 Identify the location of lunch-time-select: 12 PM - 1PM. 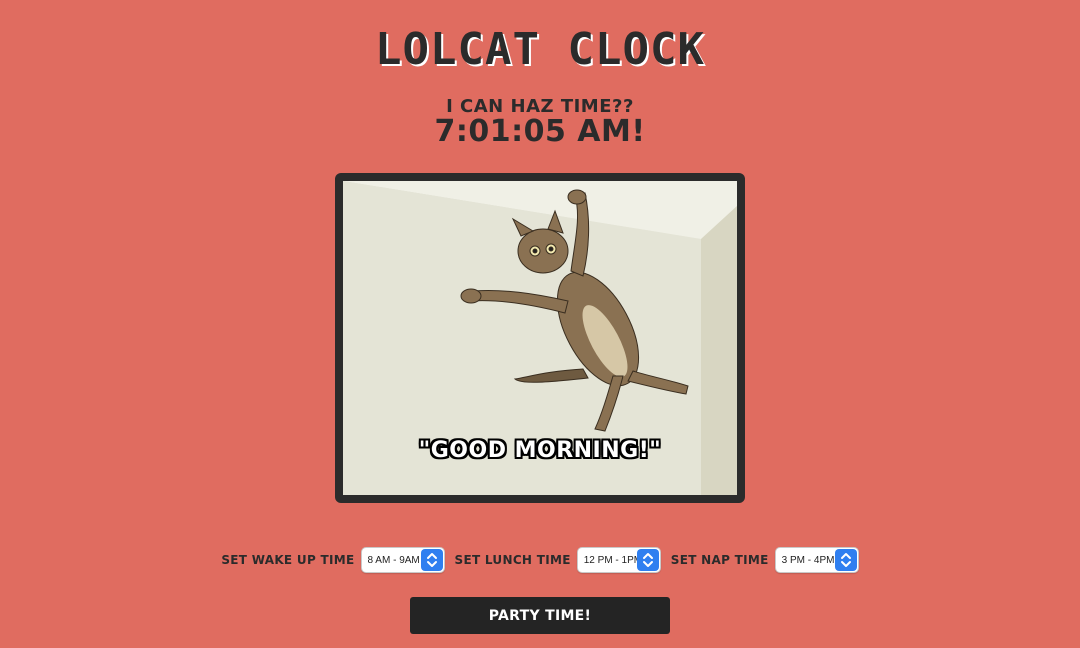
(618, 560).